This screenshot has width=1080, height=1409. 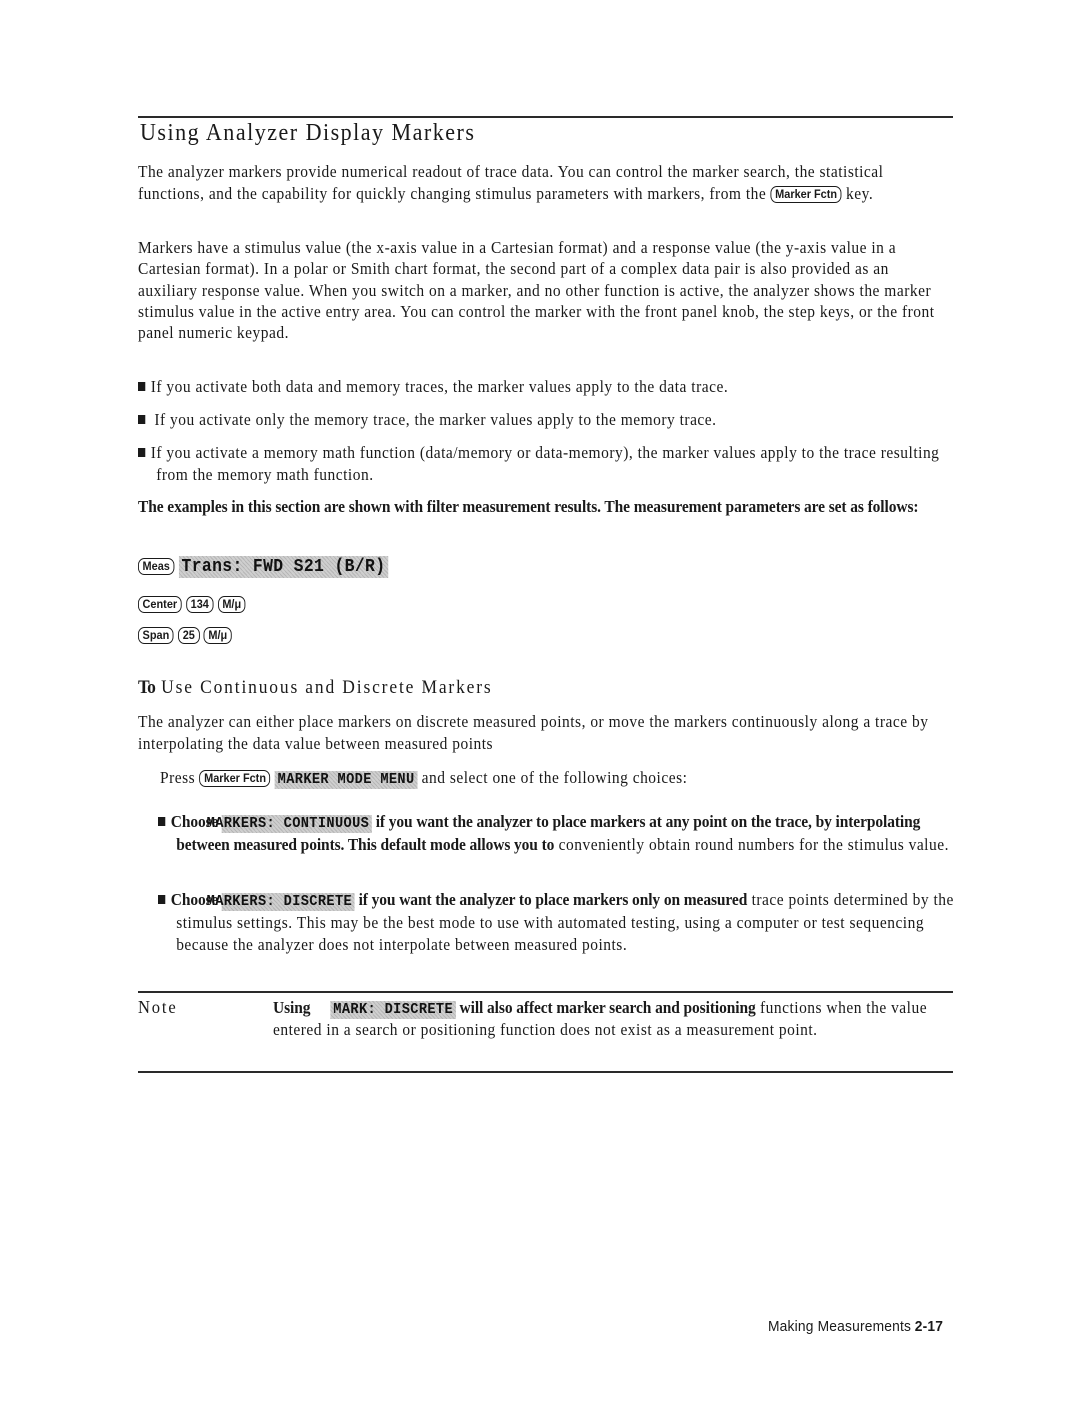 What do you see at coordinates (200, 604) in the screenshot?
I see `digit-key: 134` at bounding box center [200, 604].